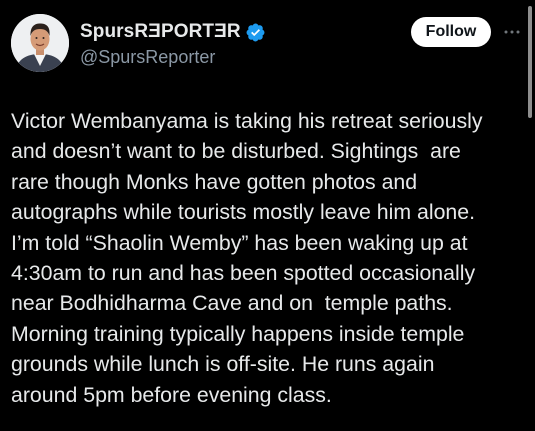  What do you see at coordinates (451, 32) in the screenshot?
I see `follow-button: Follow` at bounding box center [451, 32].